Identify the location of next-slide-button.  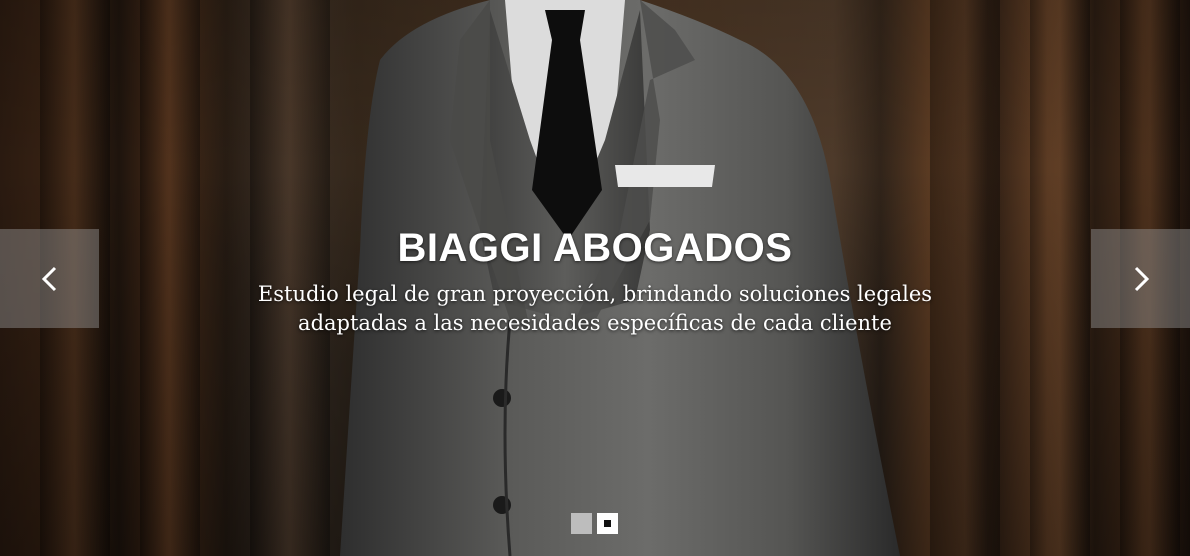
(1140, 278).